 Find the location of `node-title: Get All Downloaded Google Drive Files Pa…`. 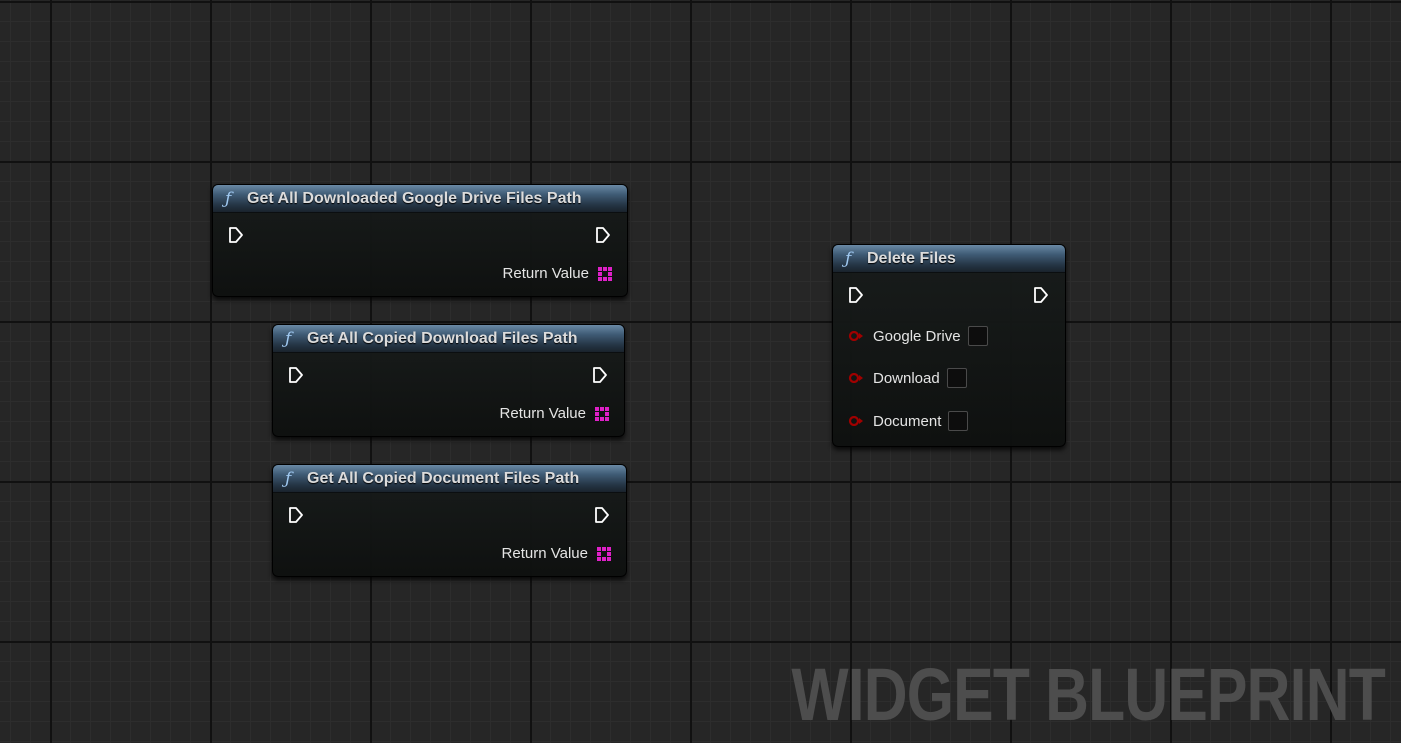

node-title: Get All Downloaded Google Drive Files Pa… is located at coordinates (414, 198).